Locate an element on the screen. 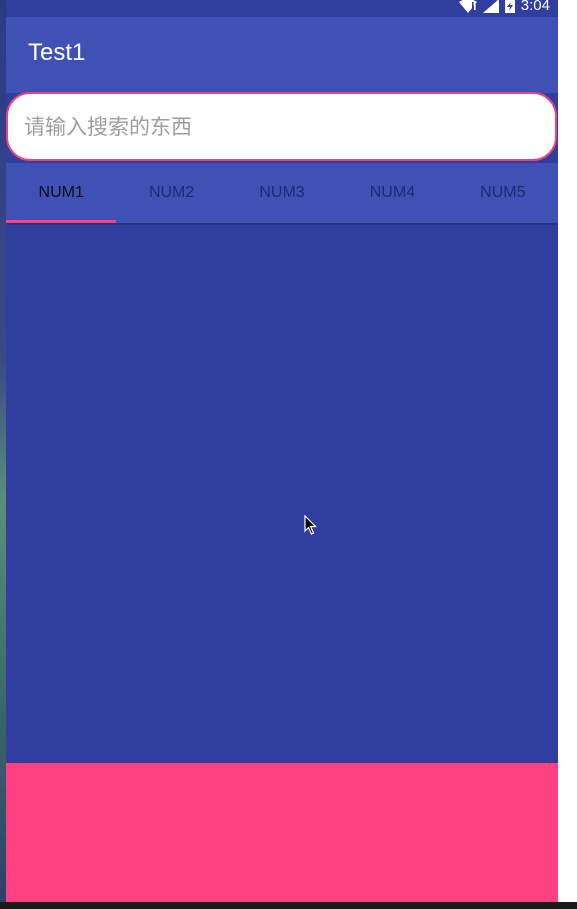 The height and width of the screenshot is (909, 577). tab-num2: NUM2 is located at coordinates (171, 193).